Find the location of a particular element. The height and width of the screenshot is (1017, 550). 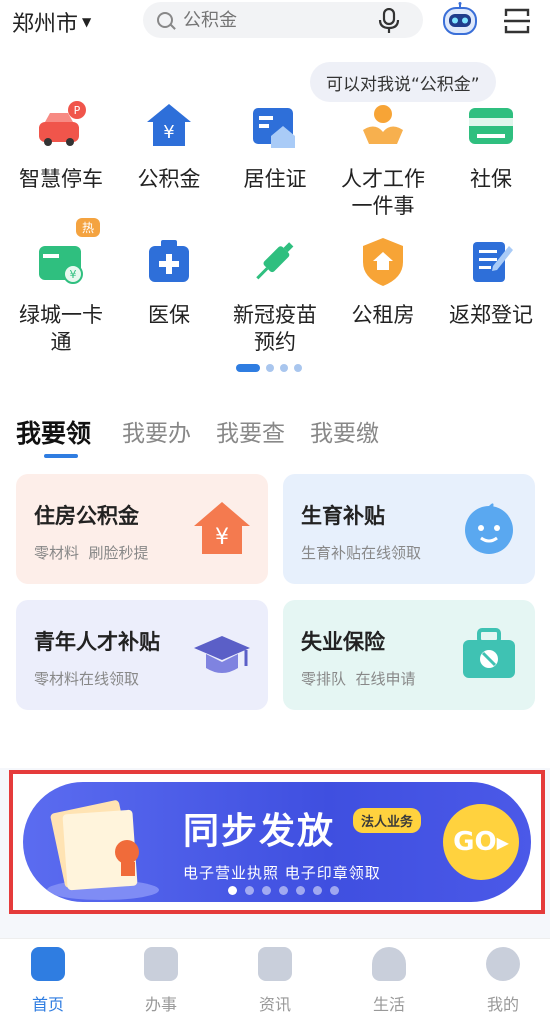

service-label: 智慧停车 is located at coordinates (61, 179).